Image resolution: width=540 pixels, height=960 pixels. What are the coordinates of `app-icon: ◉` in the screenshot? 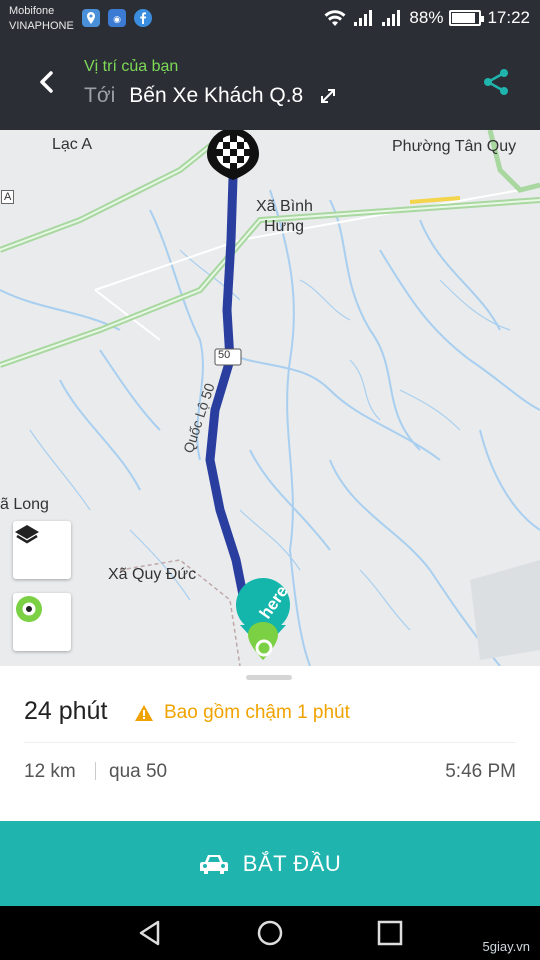 It's located at (117, 18).